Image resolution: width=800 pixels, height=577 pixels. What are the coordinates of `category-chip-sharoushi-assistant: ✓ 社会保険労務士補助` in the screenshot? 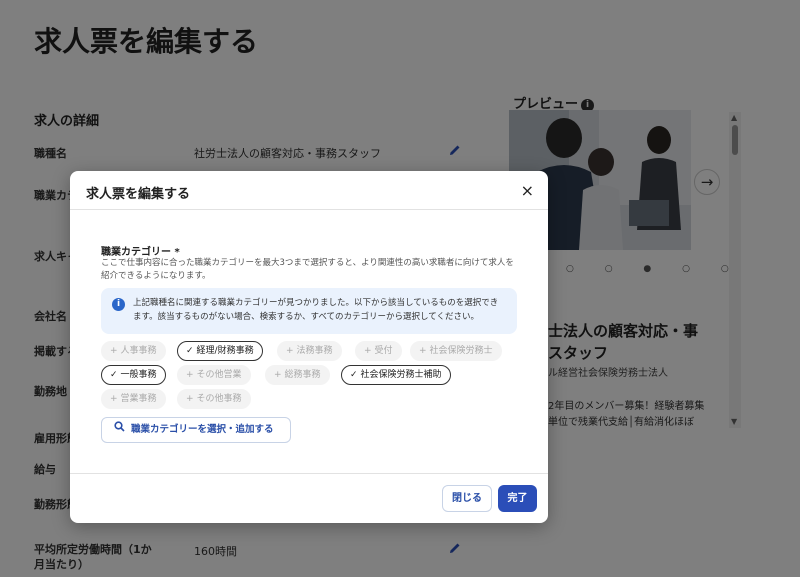 It's located at (396, 375).